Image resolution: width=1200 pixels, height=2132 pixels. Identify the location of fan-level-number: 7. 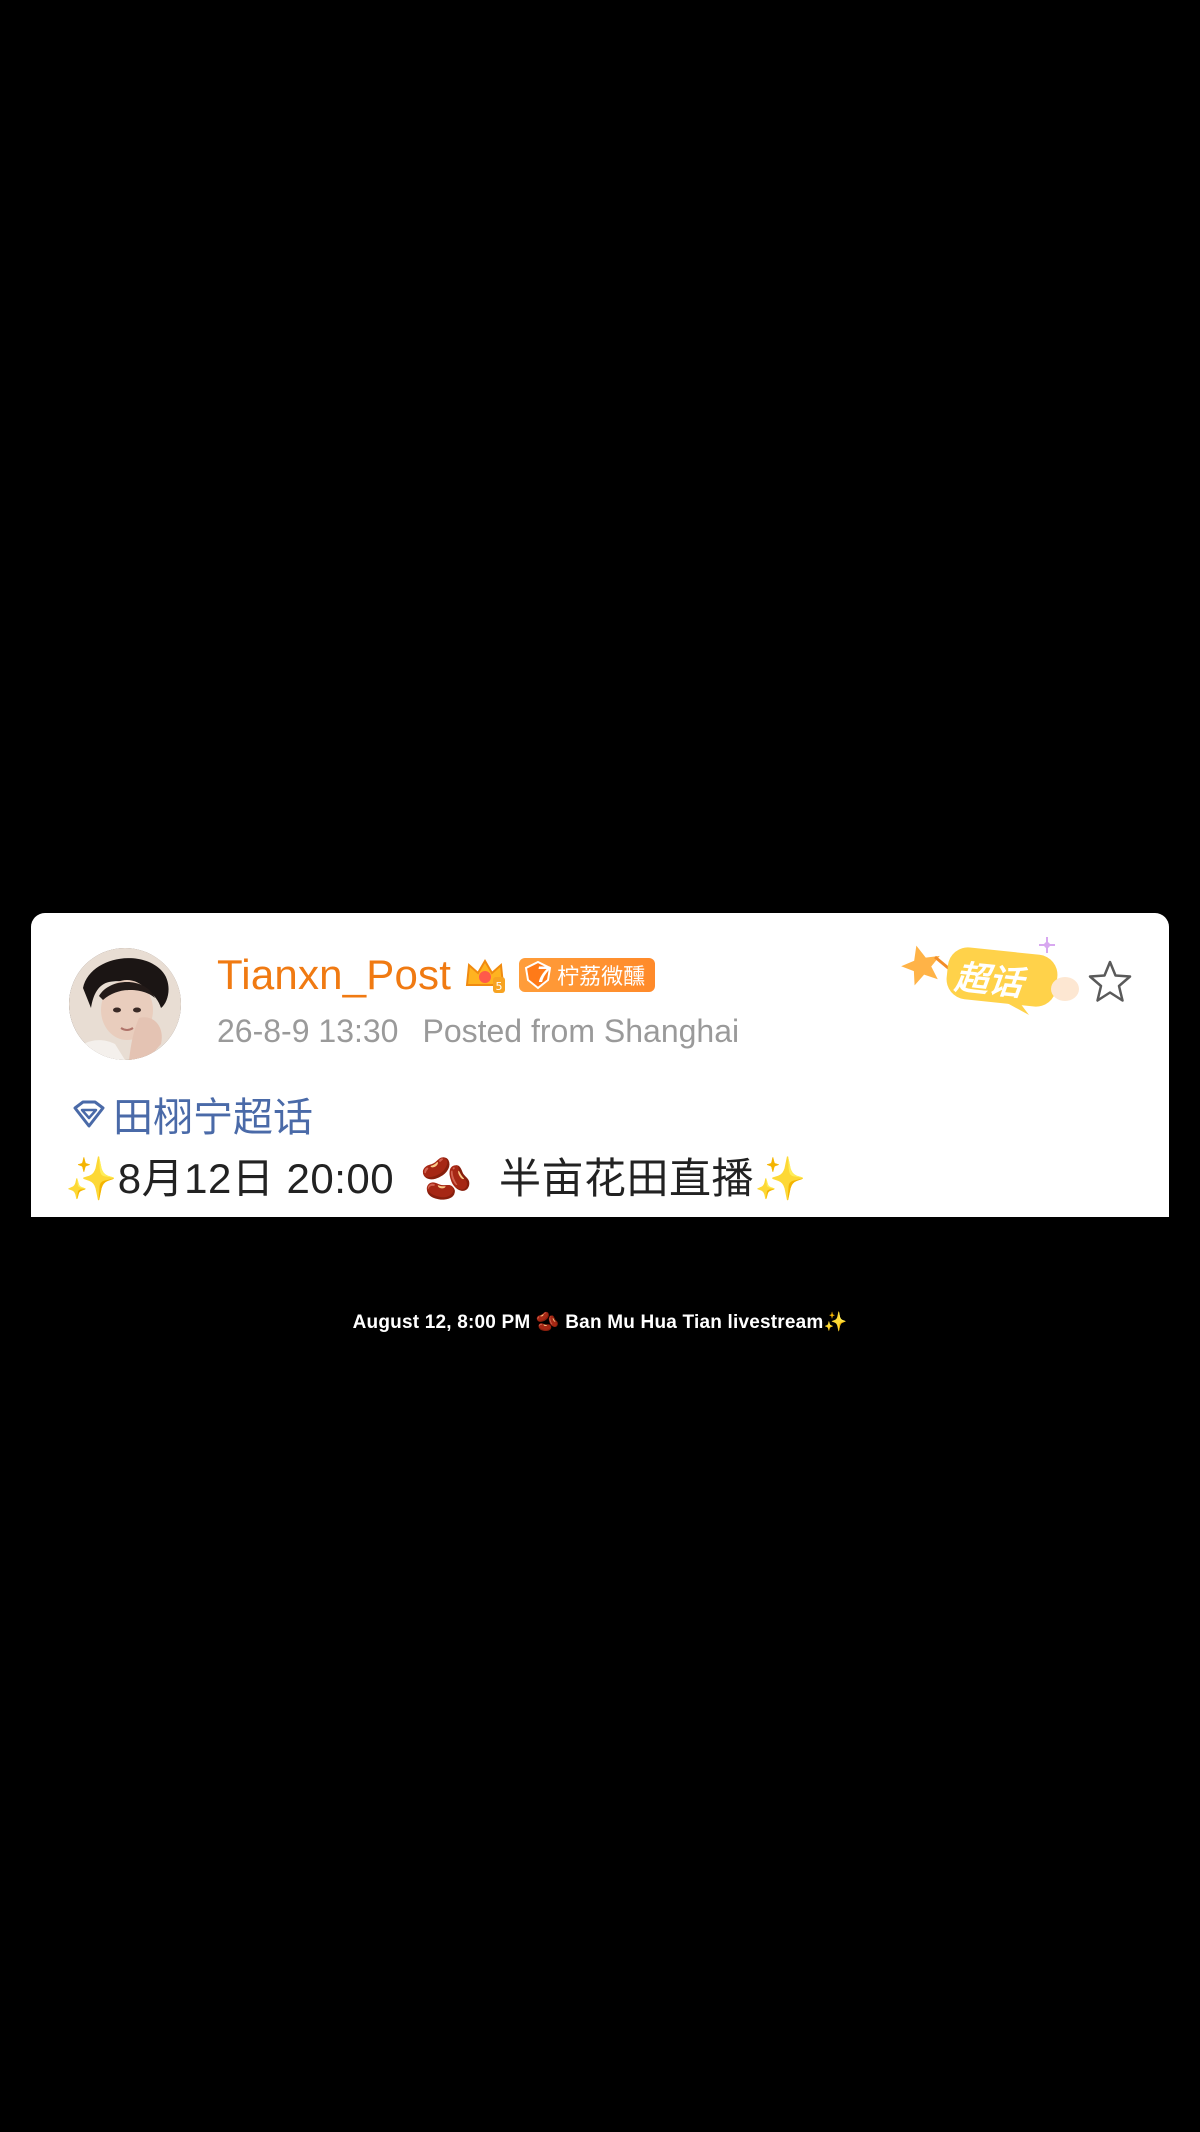
(543, 974).